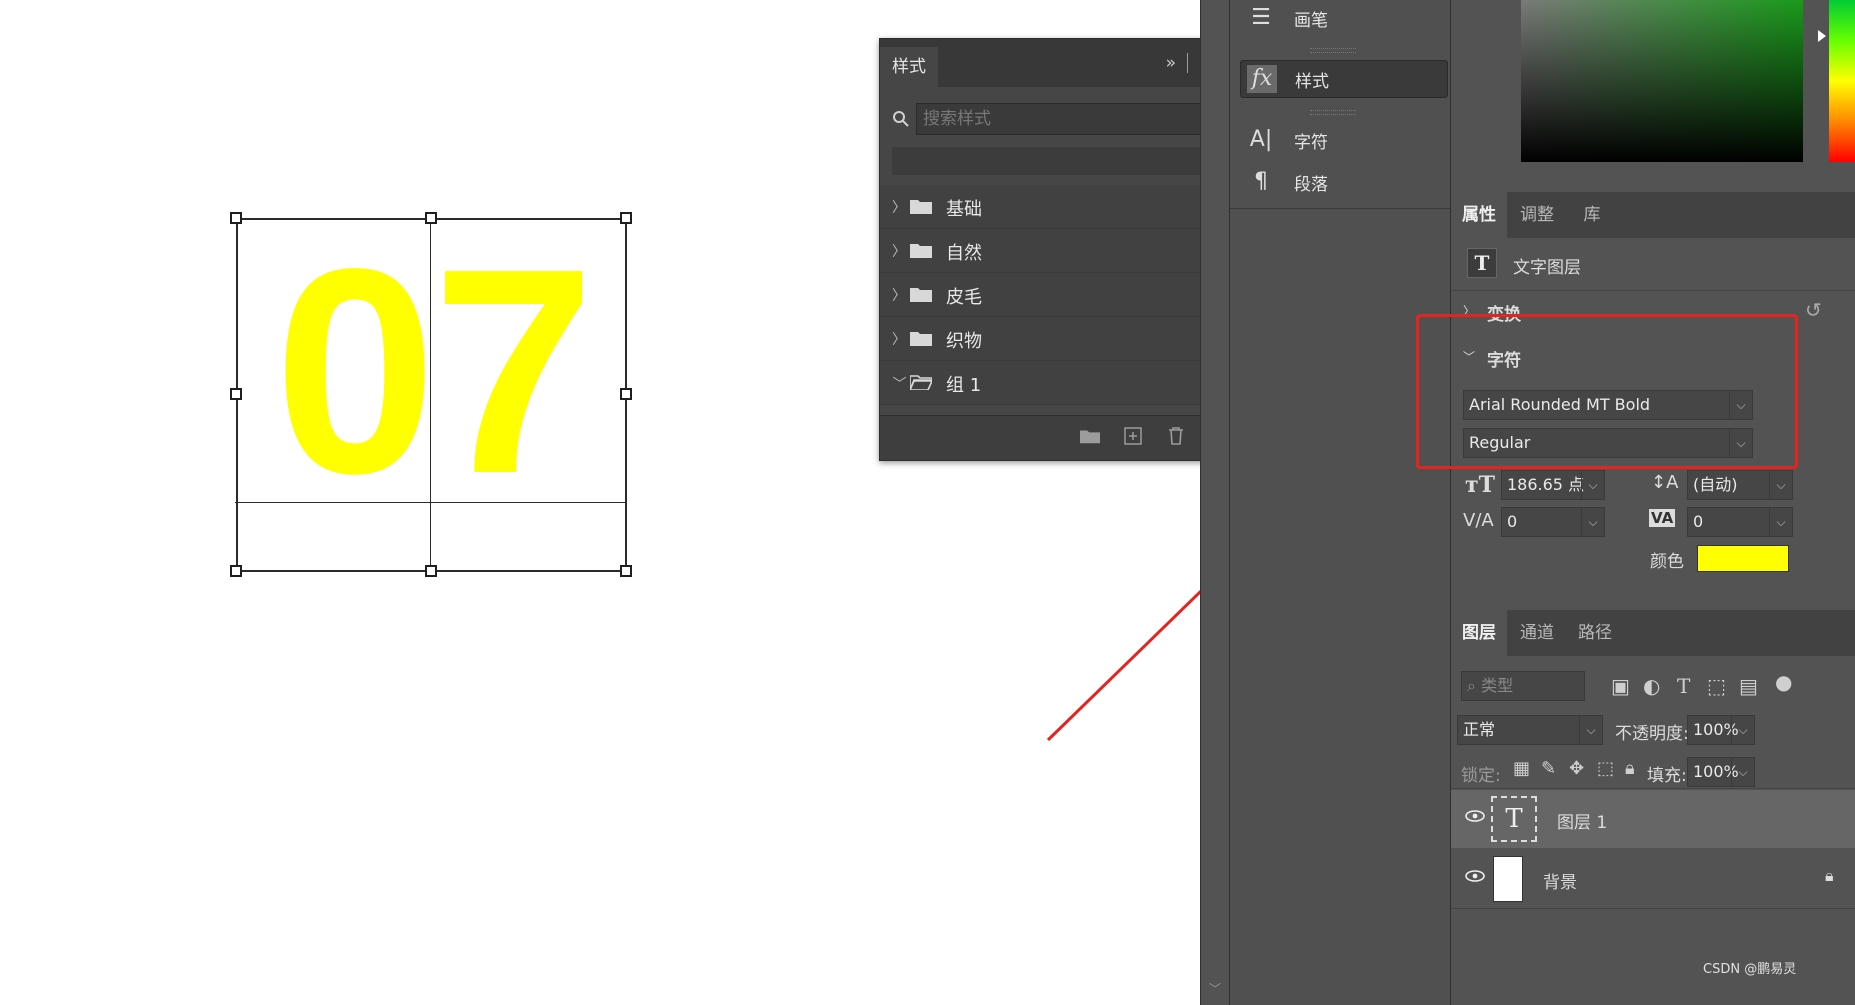  I want to click on chevron-down-icon: 〉, so click(899, 383).